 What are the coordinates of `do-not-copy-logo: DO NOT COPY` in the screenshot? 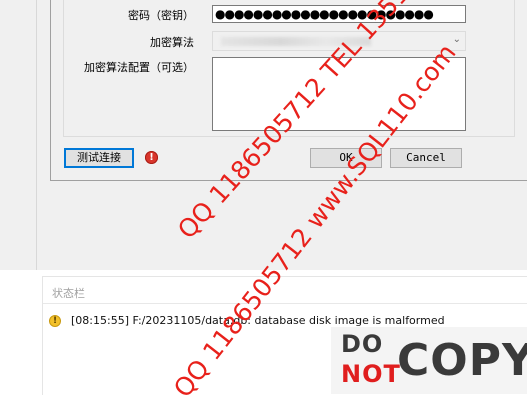 It's located at (429, 360).